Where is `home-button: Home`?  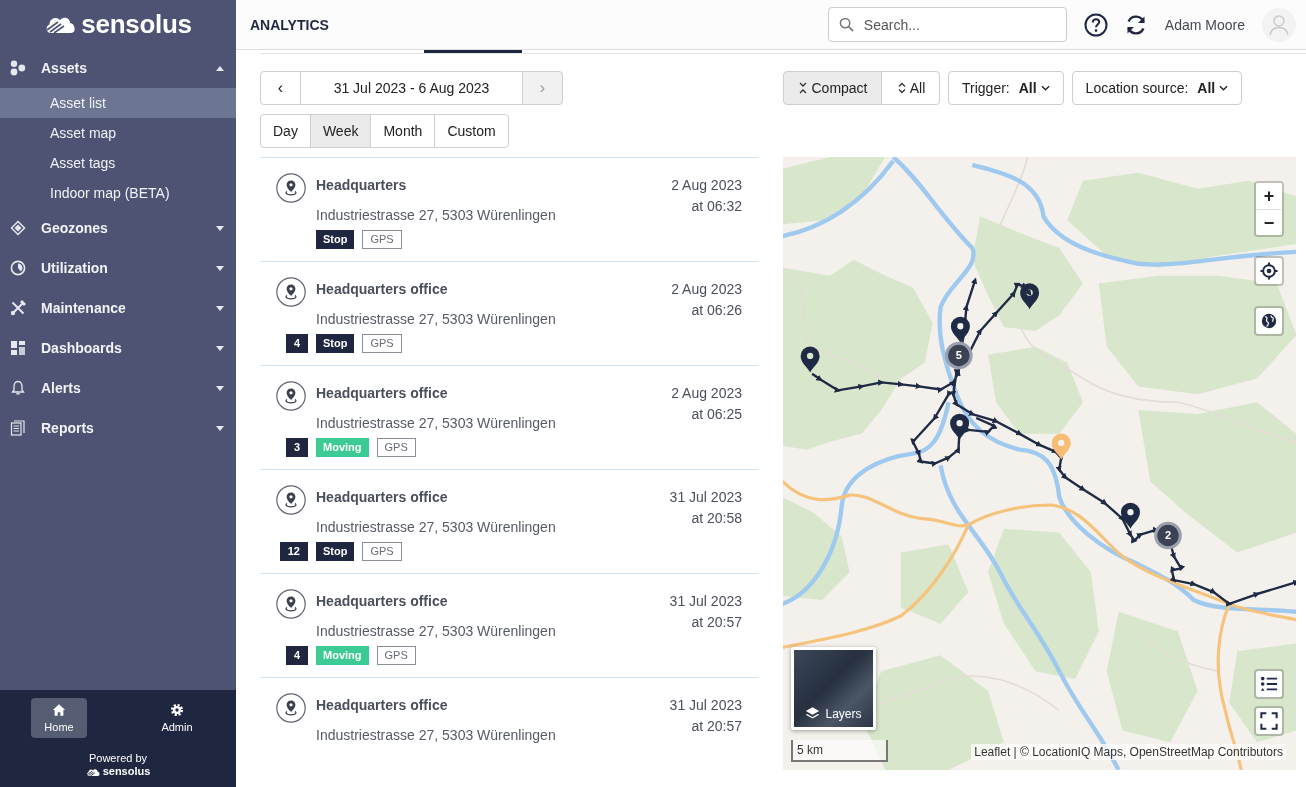
home-button: Home is located at coordinates (59, 718).